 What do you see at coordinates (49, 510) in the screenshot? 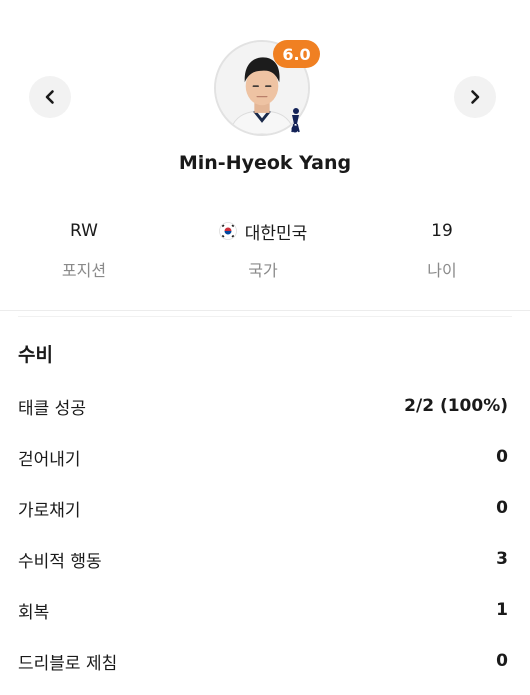
I see `stat-label: 가로채기` at bounding box center [49, 510].